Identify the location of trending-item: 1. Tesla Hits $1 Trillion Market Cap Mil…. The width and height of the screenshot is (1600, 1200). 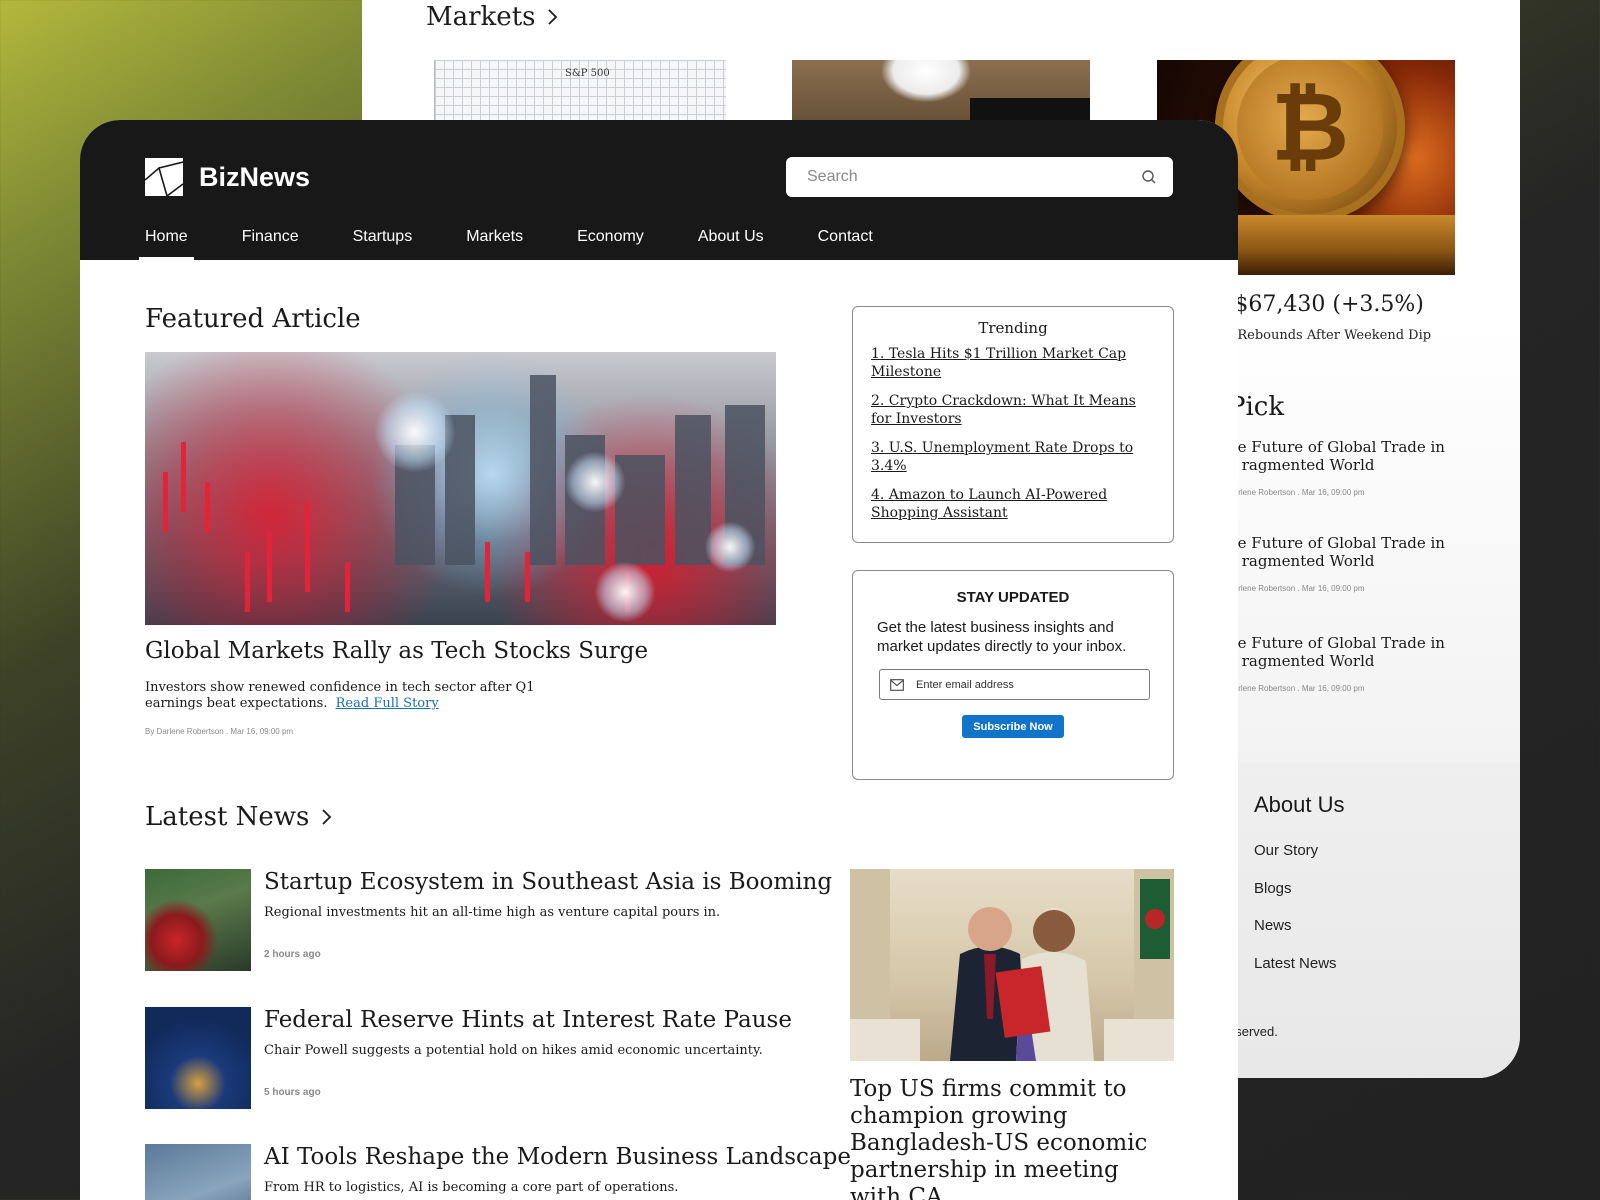
(1013, 363).